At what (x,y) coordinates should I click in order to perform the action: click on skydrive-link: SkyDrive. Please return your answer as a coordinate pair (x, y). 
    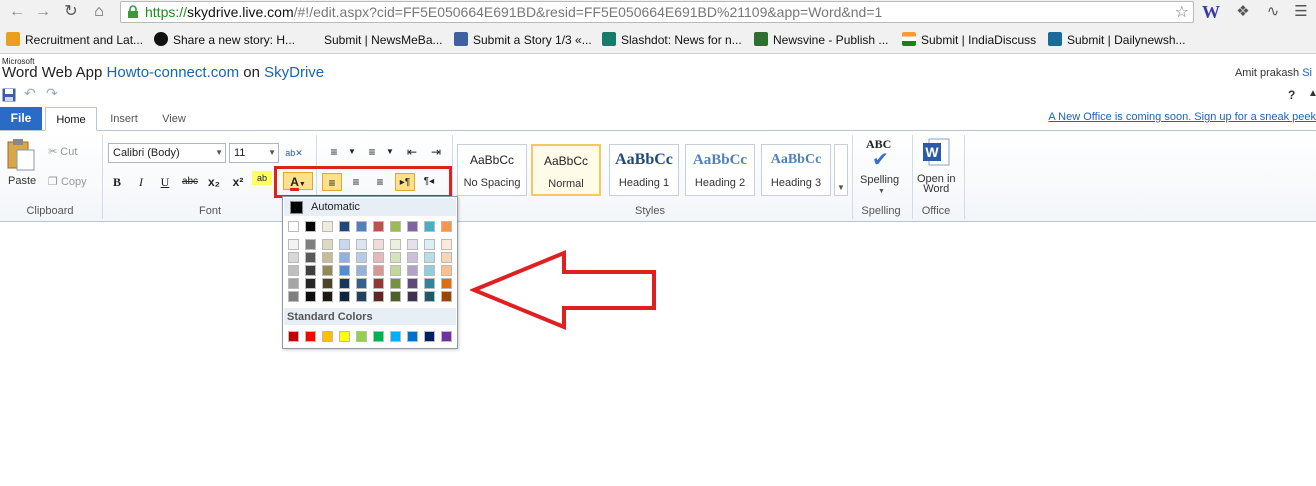
    Looking at the image, I should click on (294, 72).